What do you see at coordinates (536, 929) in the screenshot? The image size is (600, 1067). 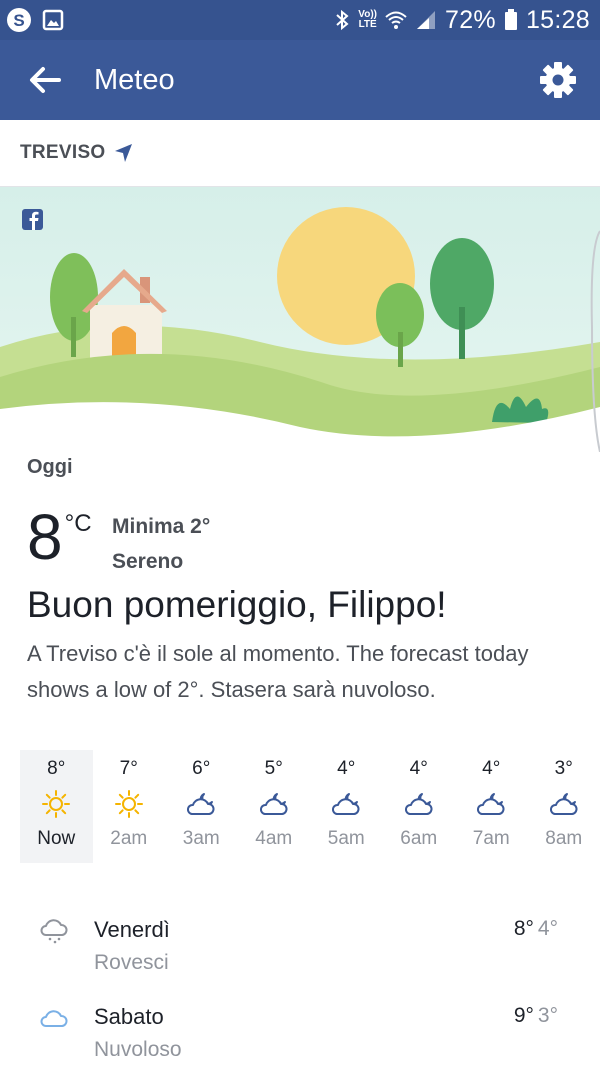 I see `day-temperatures: 8° 4°` at bounding box center [536, 929].